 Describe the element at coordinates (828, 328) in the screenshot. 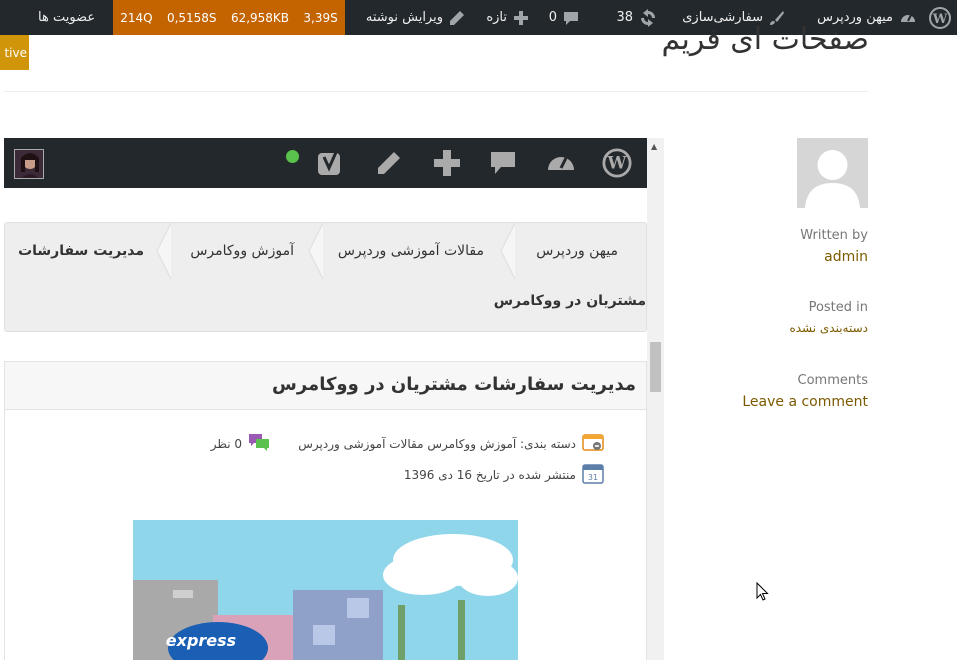

I see `category-link: دسته‌بندی نشده` at that location.